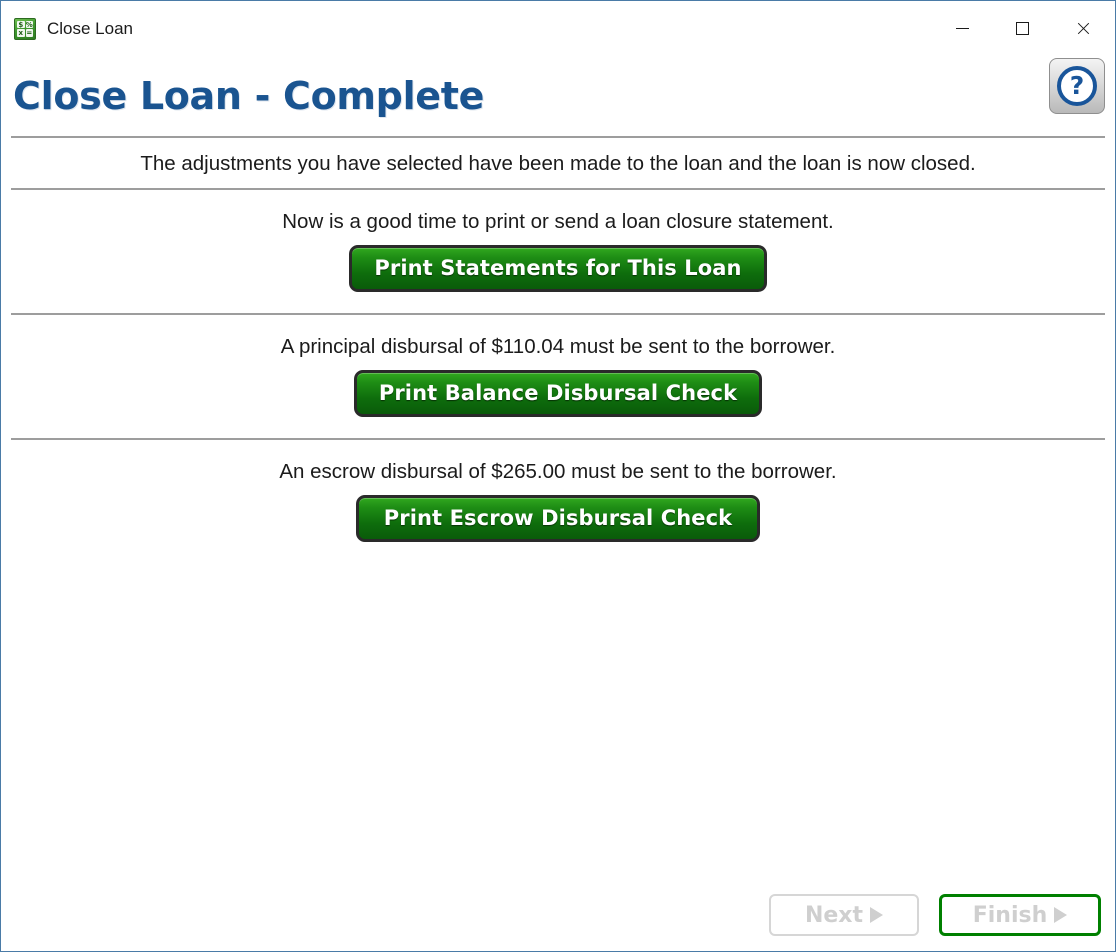  Describe the element at coordinates (21, 33) in the screenshot. I see `calculator-icon-glyph-times: x` at that location.